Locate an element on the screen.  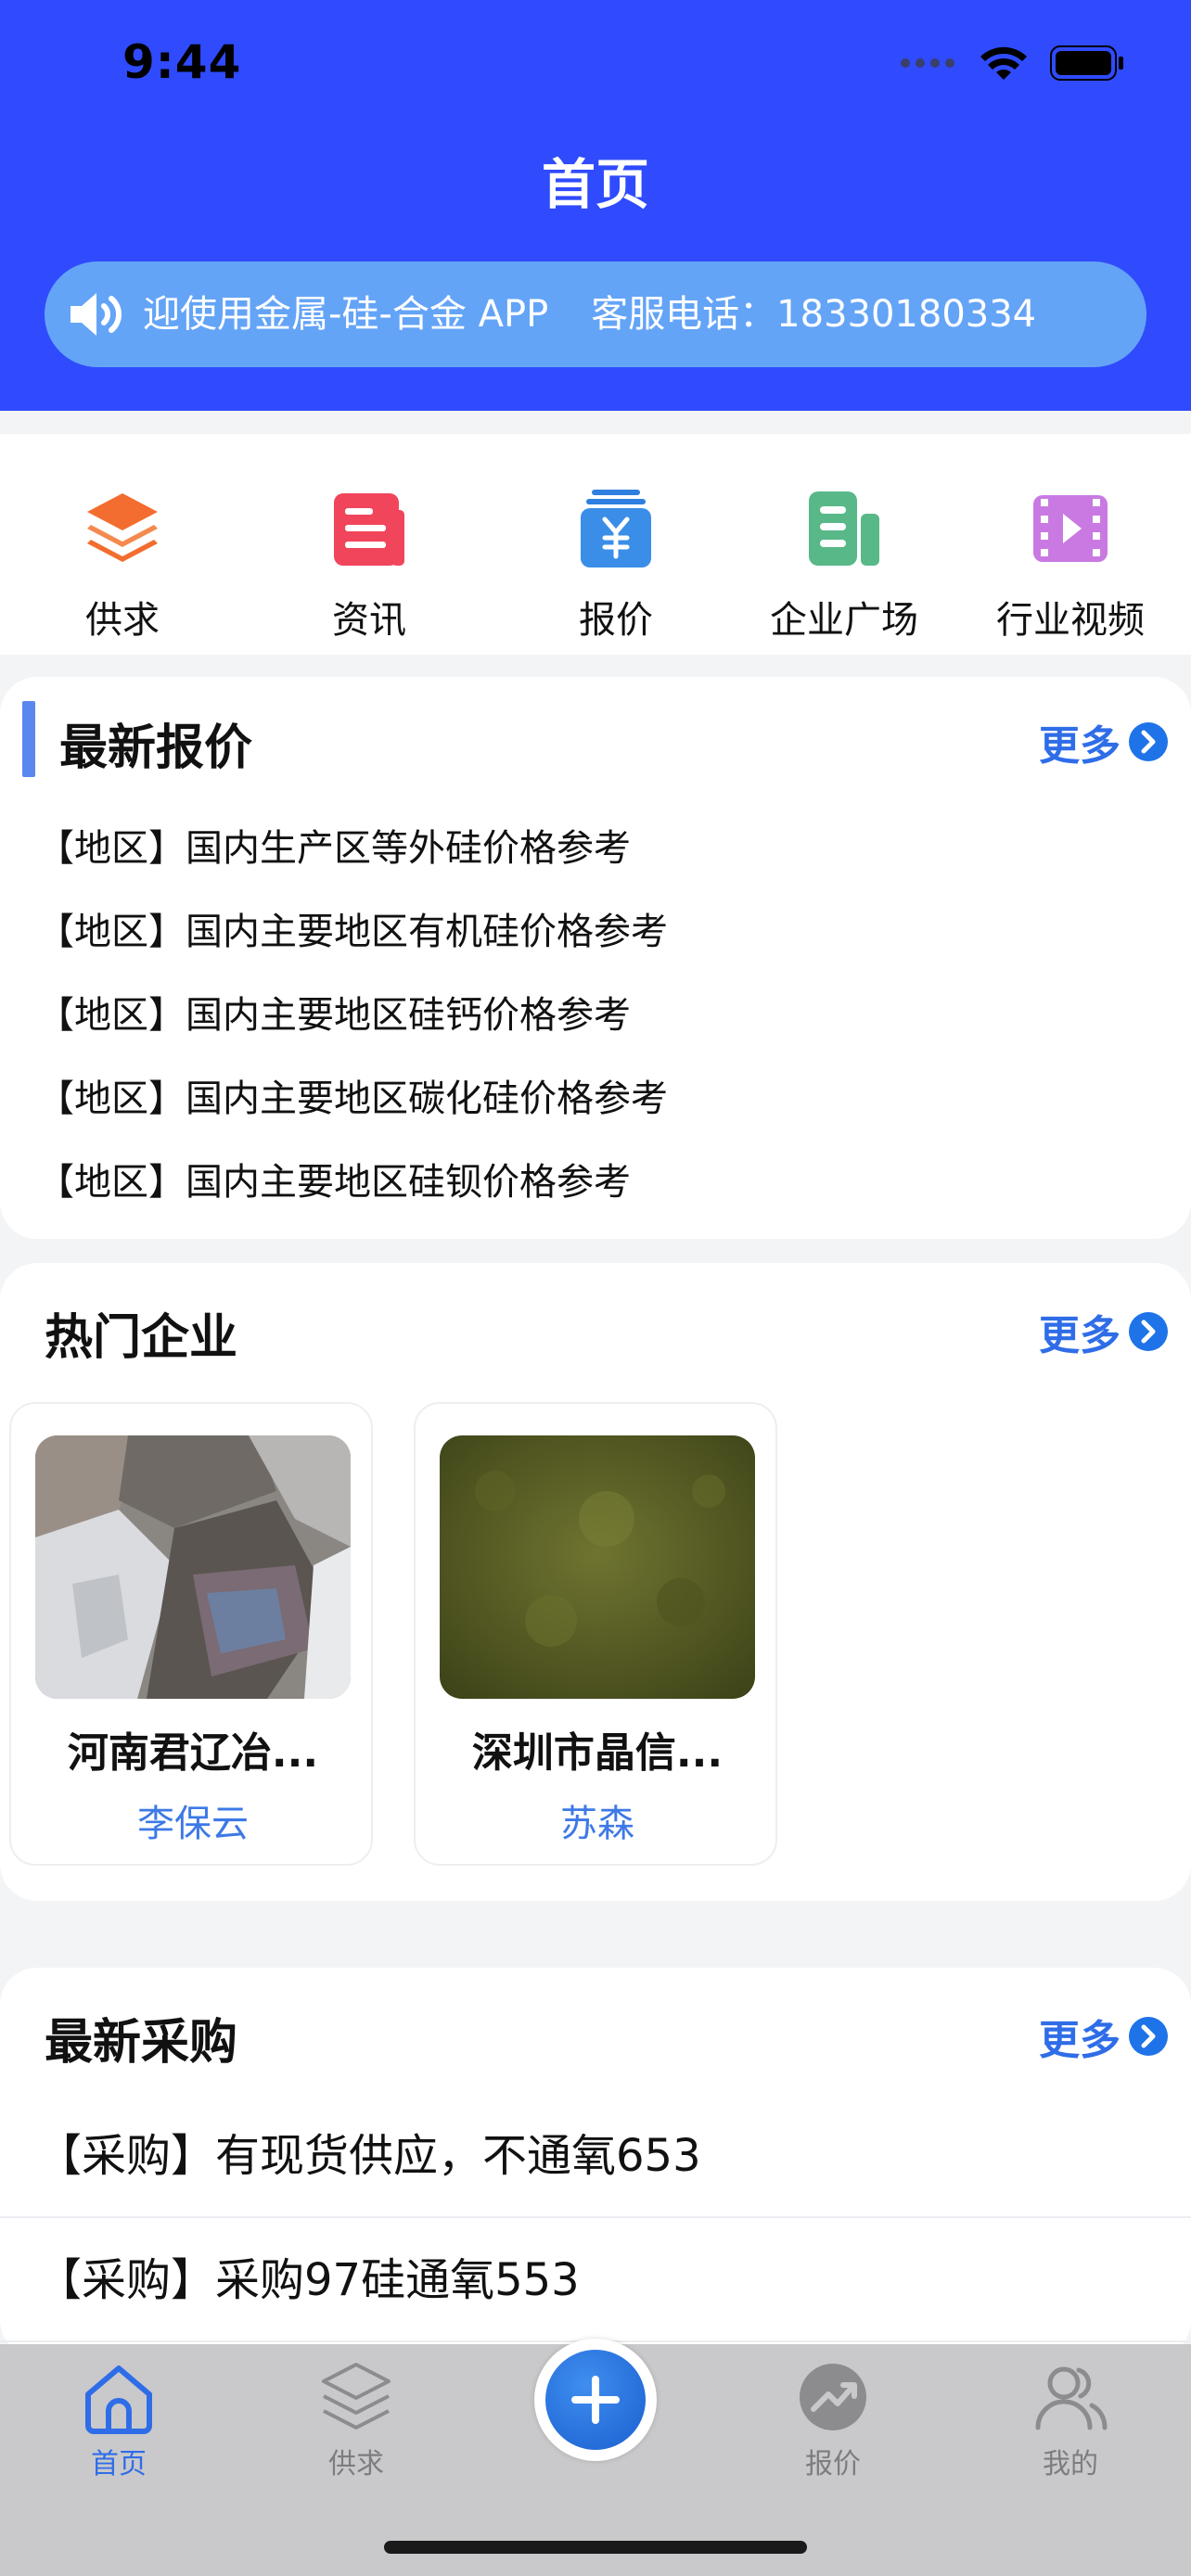
quick-nav-label: 资讯 is located at coordinates (369, 620).